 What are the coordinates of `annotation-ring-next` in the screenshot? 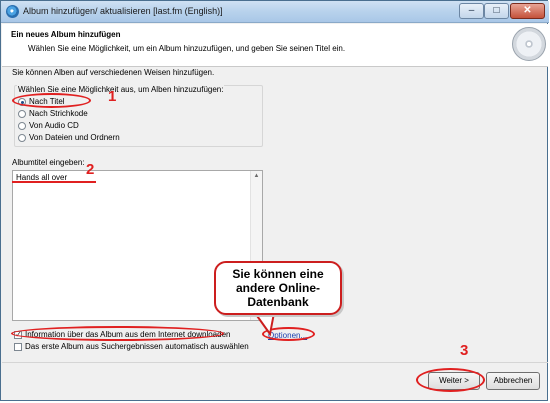 It's located at (450, 380).